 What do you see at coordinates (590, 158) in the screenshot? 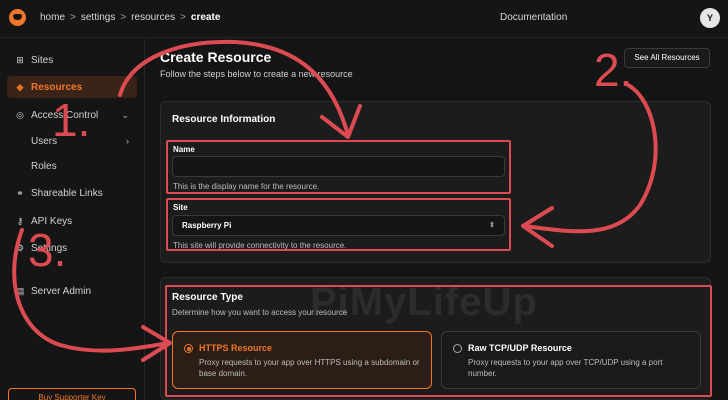
I see `step2-arrow` at bounding box center [590, 158].